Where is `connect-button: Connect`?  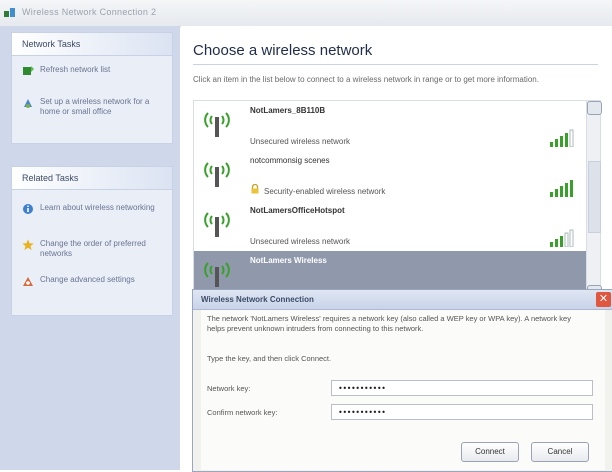
connect-button: Connect is located at coordinates (490, 452).